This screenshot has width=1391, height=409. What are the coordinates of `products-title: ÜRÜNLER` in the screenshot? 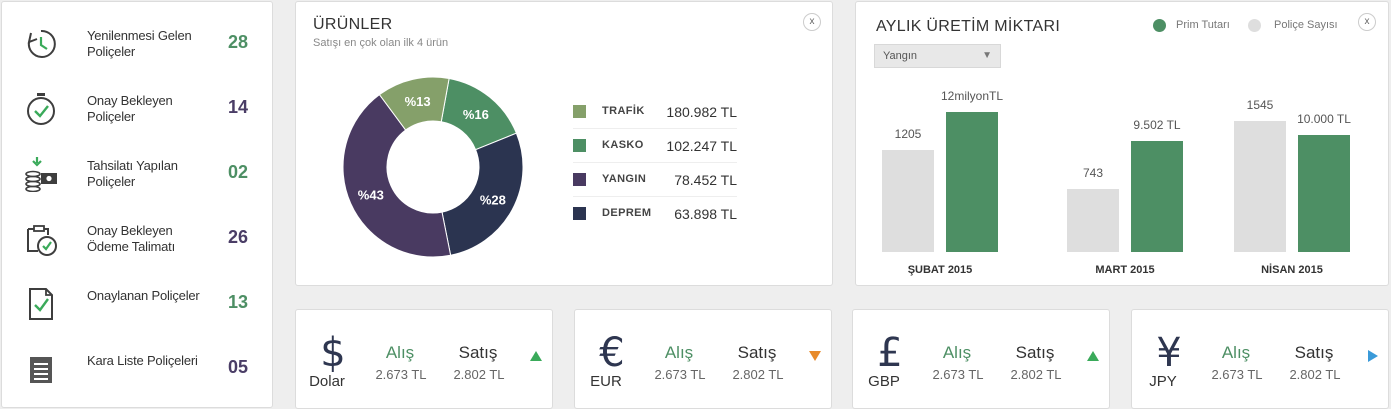 It's located at (353, 24).